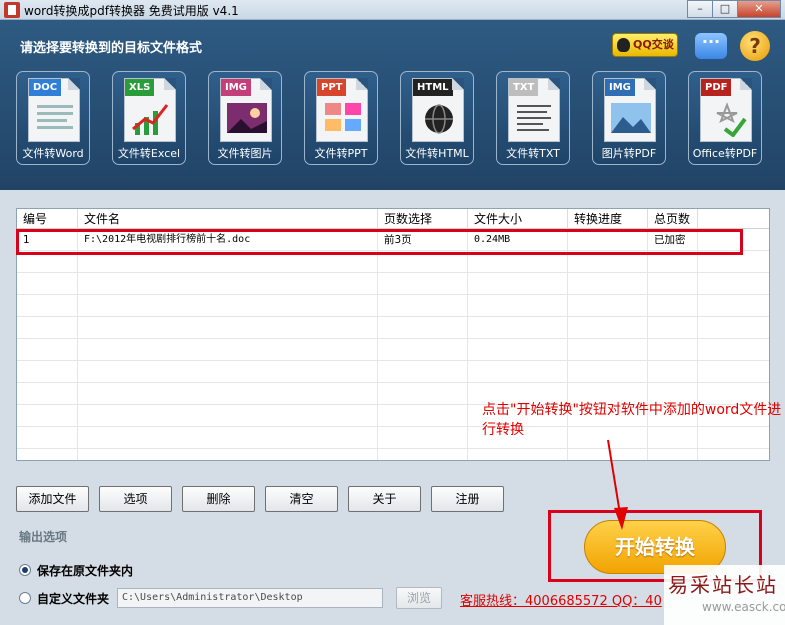 Image resolution: width=785 pixels, height=625 pixels. I want to click on tool-label: 文件转HTML, so click(437, 153).